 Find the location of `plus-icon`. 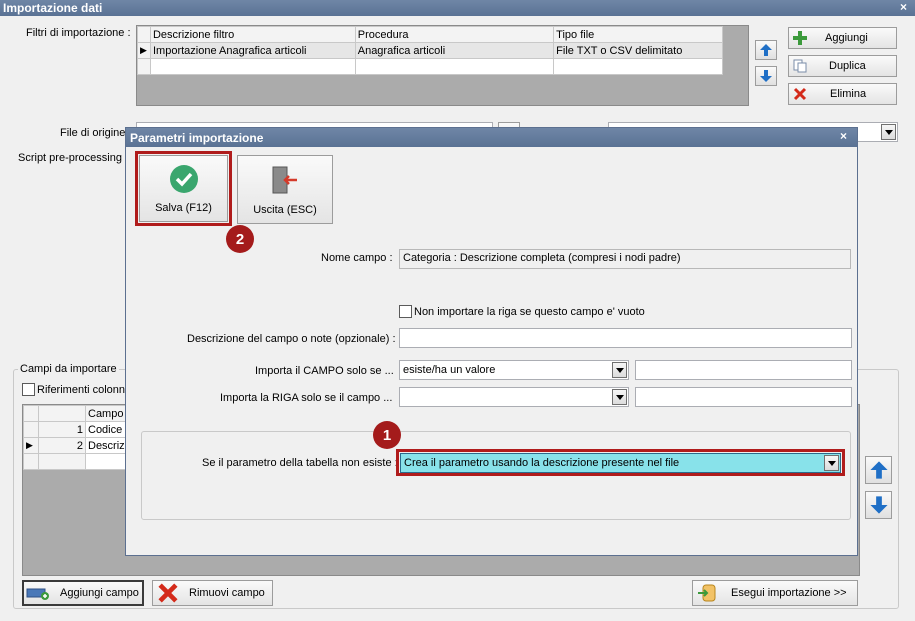

plus-icon is located at coordinates (800, 38).